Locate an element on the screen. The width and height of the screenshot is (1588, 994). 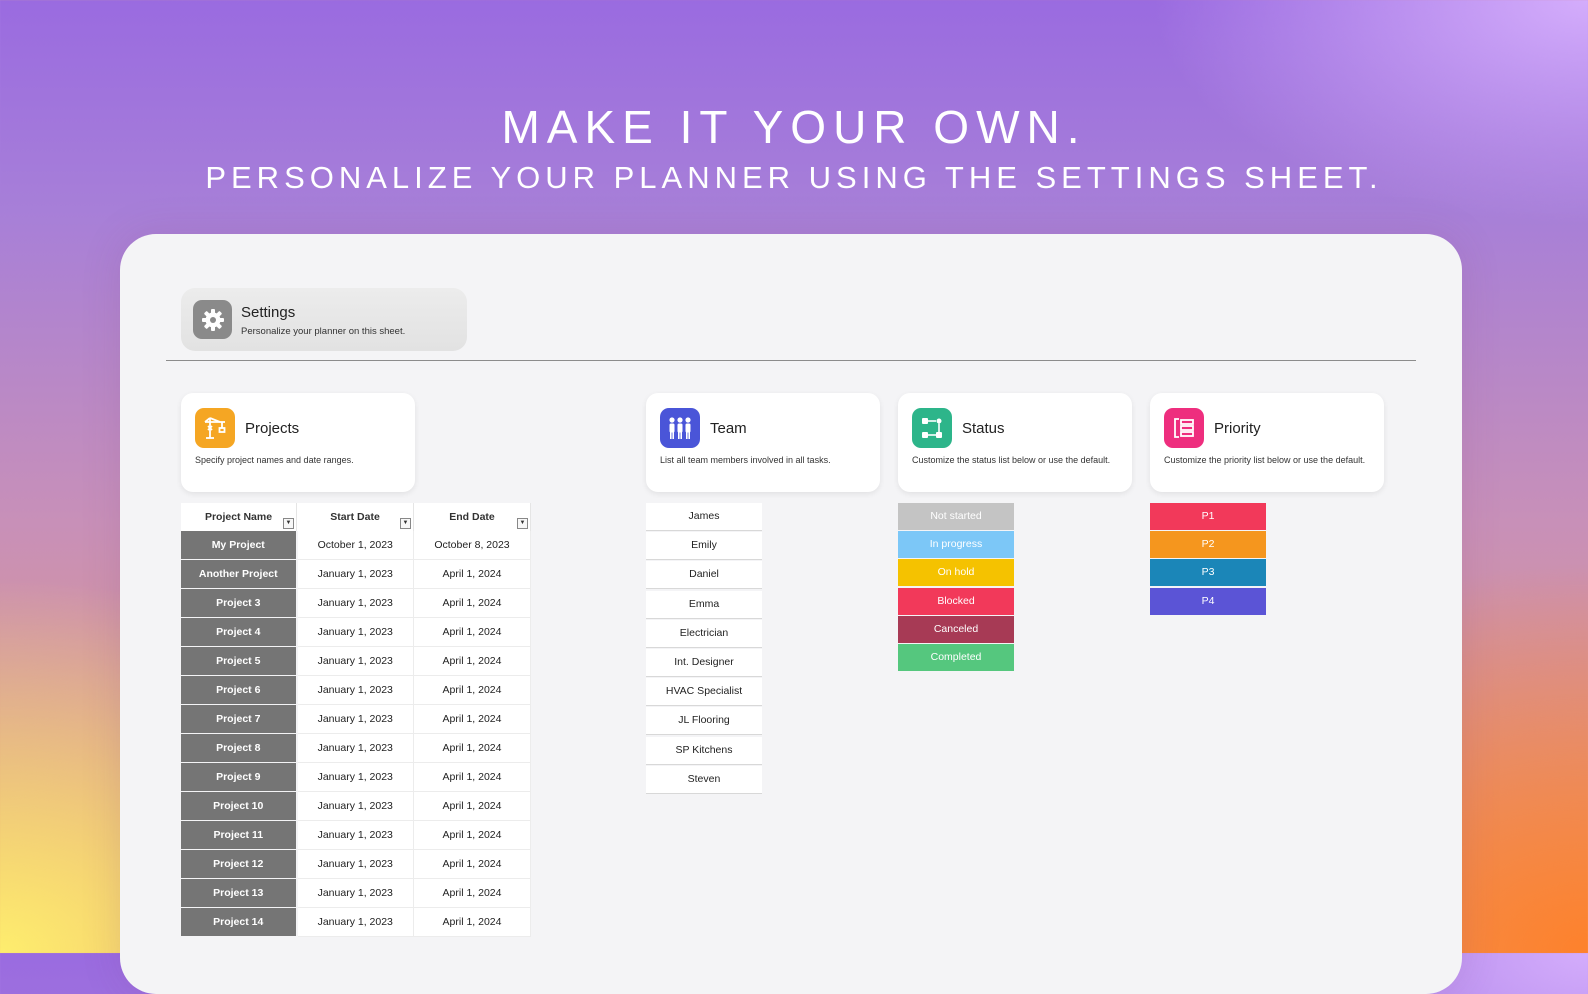
priority-cell: P1 is located at coordinates (1208, 516).